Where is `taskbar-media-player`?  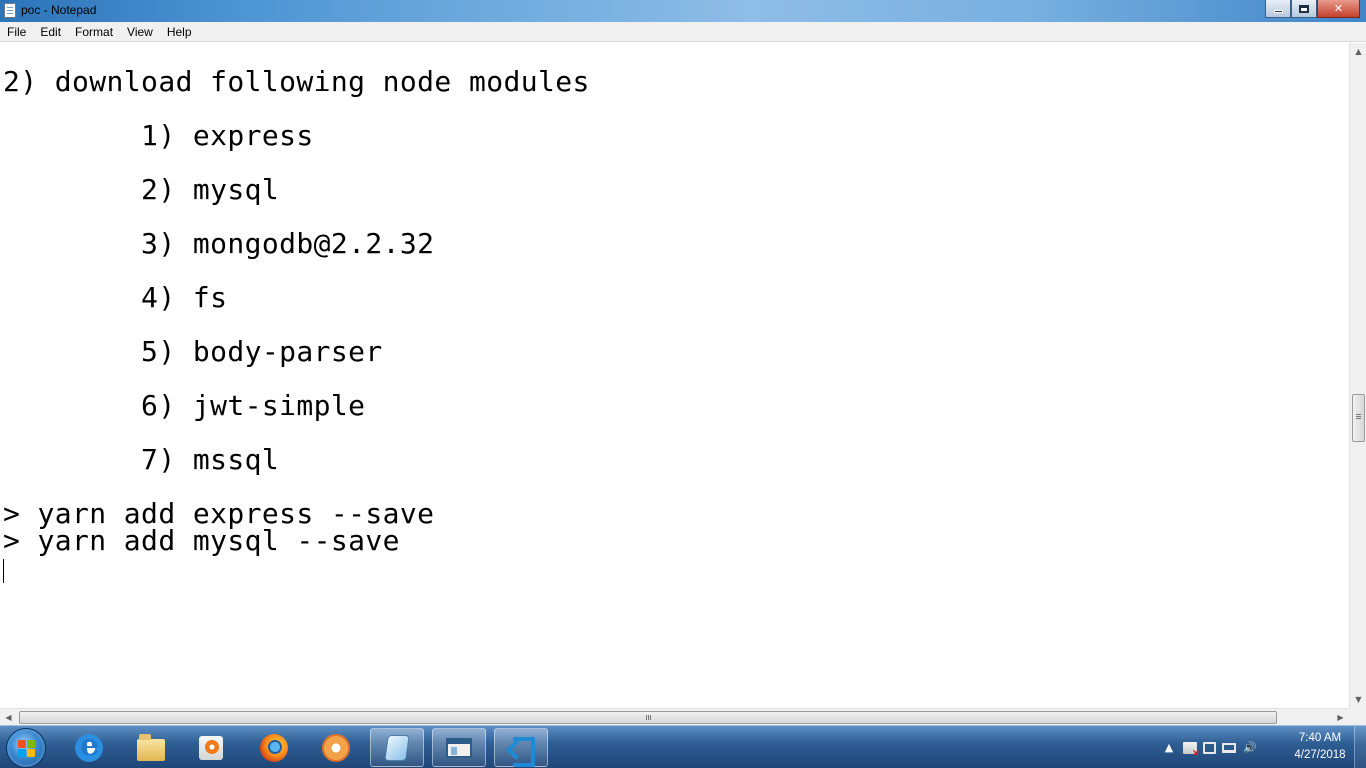
taskbar-media-player is located at coordinates (211, 747).